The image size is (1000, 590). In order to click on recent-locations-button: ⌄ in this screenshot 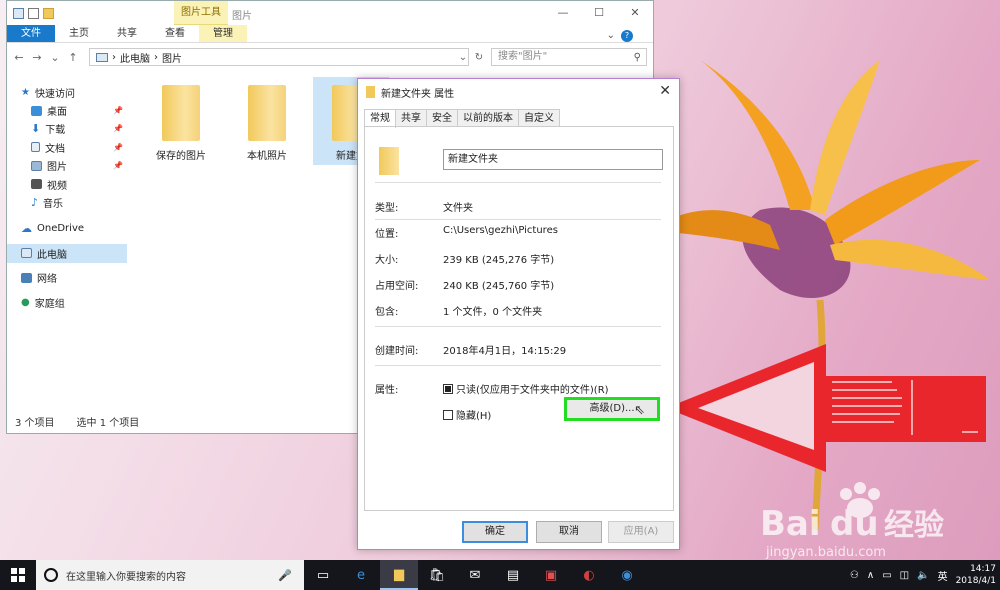, I will do `click(55, 57)`.